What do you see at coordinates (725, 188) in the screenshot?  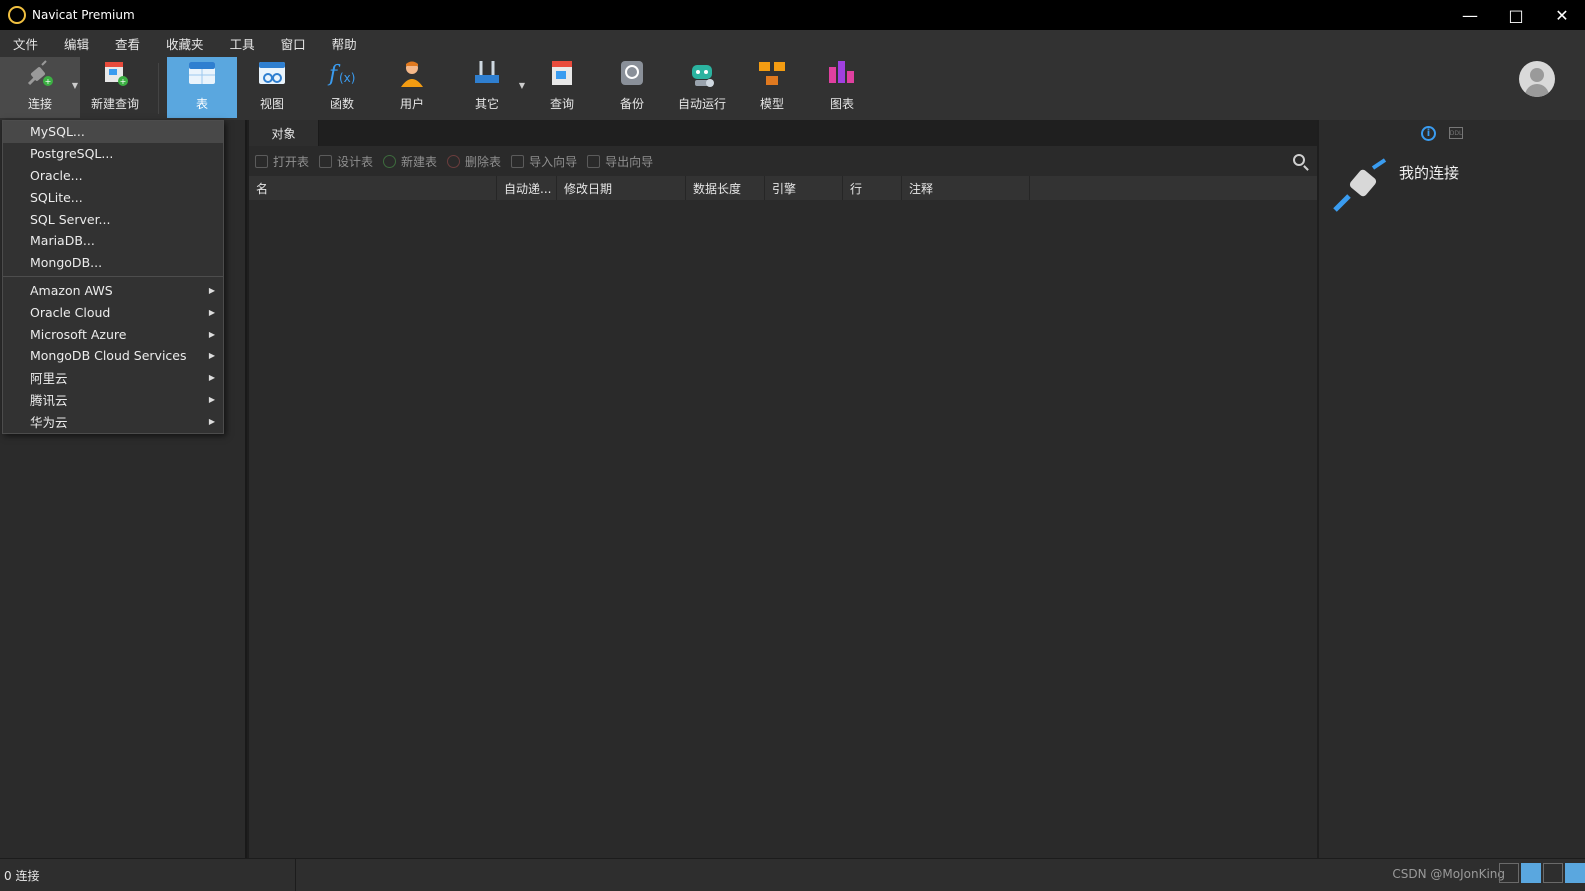 I see `column-header-data-length: 数据长度` at bounding box center [725, 188].